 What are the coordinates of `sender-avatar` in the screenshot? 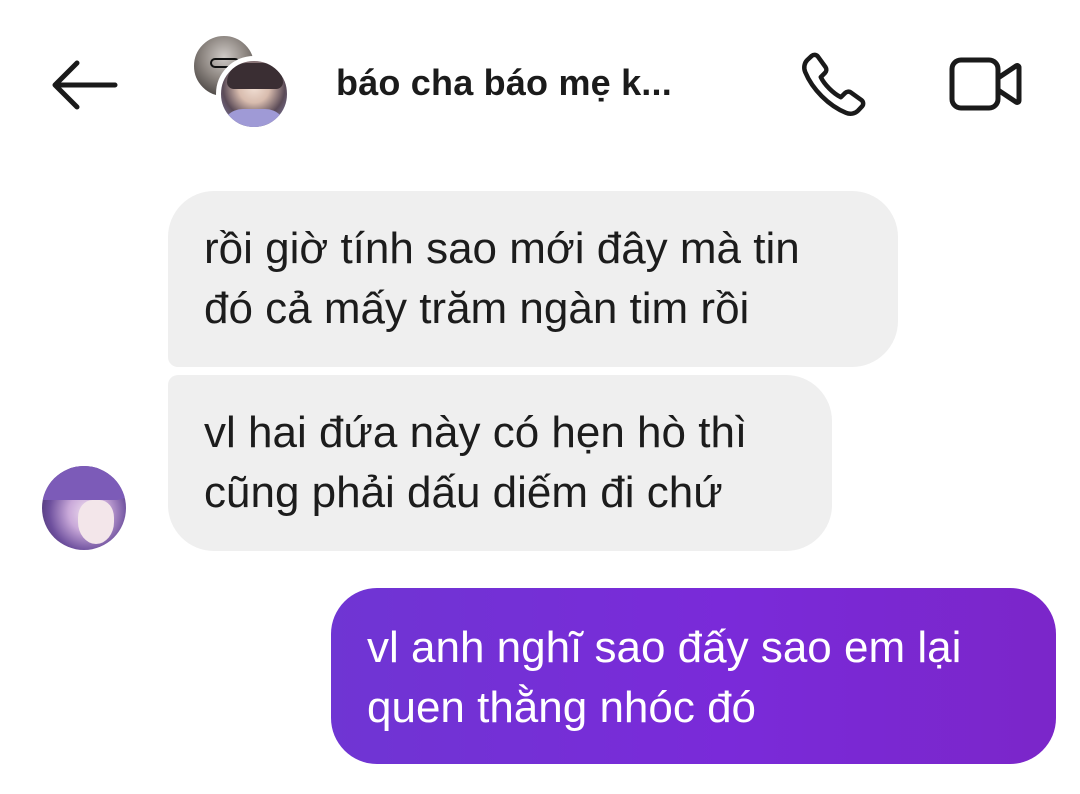 It's located at (84, 508).